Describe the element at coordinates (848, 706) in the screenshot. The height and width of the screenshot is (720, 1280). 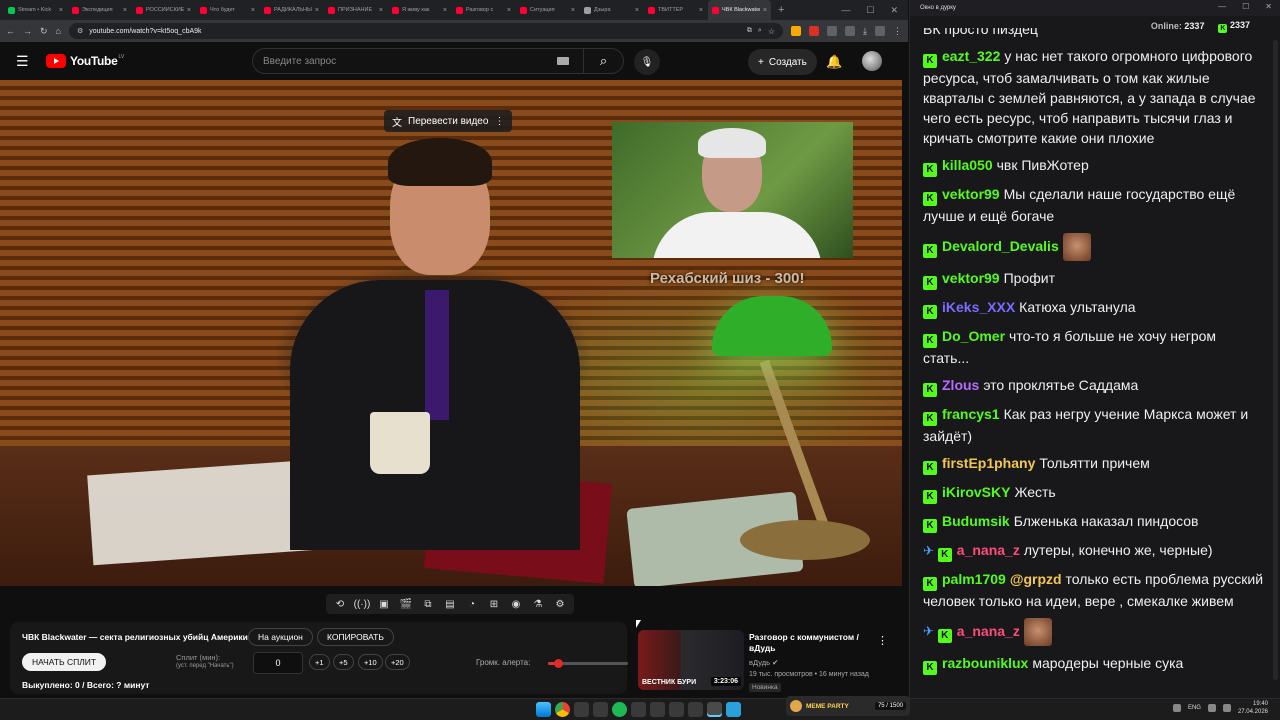
I see `meme-party-widget: MEME PARTY 75 / 1500` at that location.